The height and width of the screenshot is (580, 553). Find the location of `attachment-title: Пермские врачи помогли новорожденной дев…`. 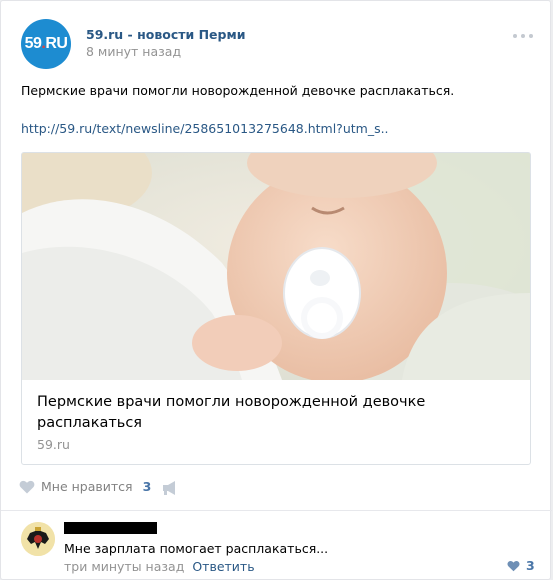

attachment-title: Пермские врачи помогли новорожденной дев… is located at coordinates (272, 413).